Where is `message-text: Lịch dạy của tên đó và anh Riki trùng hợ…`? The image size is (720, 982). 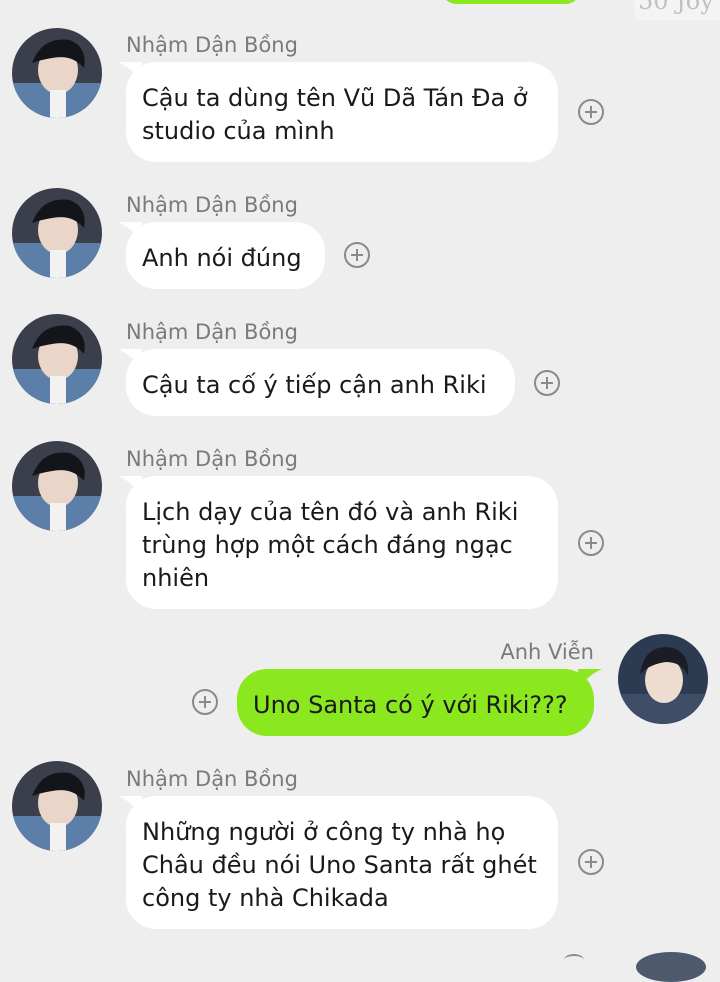
message-text: Lịch dạy của tên đó và anh Riki trùng hợ… is located at coordinates (330, 545).